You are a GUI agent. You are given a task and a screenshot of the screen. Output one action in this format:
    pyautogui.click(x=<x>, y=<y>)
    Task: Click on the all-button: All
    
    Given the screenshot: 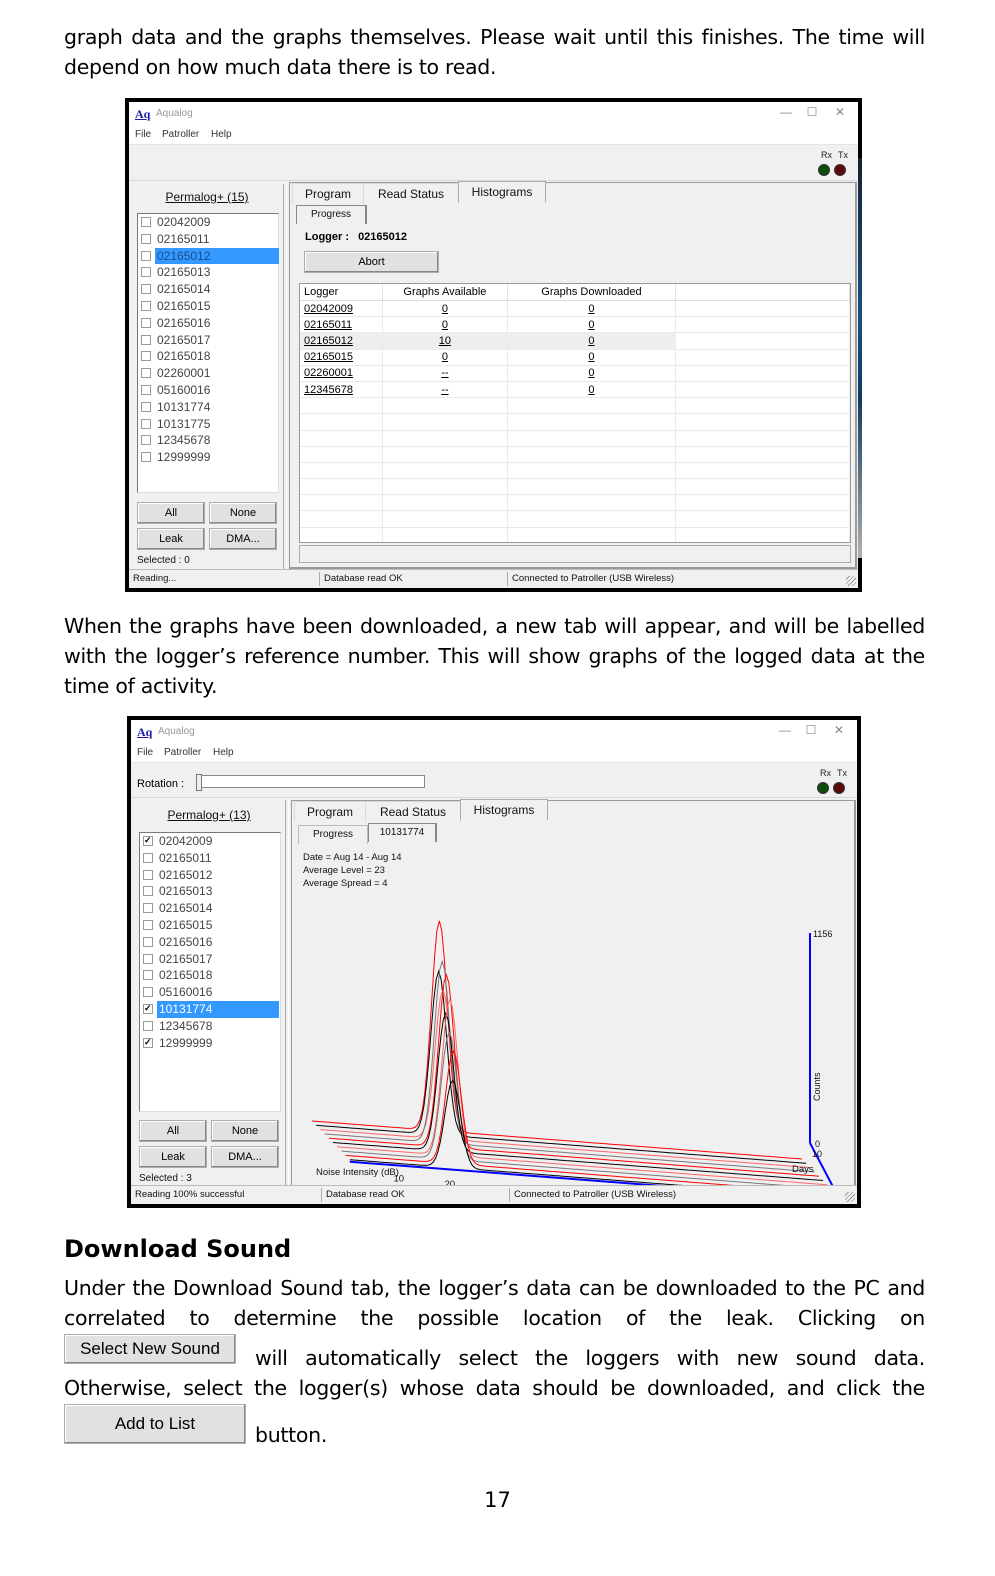 What is the action you would take?
    pyautogui.click(x=171, y=513)
    